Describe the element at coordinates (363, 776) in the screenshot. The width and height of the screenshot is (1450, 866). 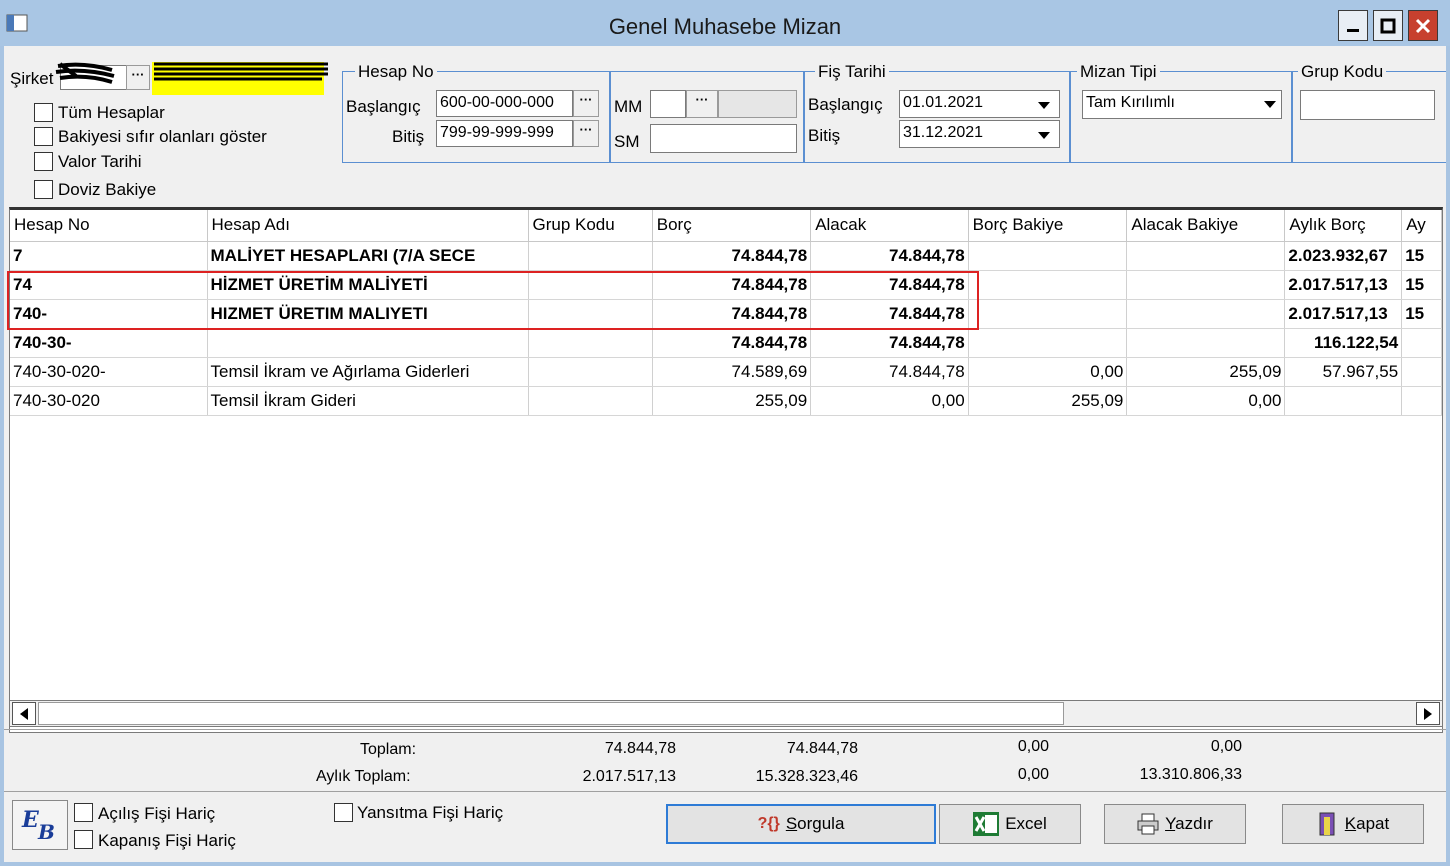
I see `aylik-toplam-label: Aylık Toplam:` at that location.